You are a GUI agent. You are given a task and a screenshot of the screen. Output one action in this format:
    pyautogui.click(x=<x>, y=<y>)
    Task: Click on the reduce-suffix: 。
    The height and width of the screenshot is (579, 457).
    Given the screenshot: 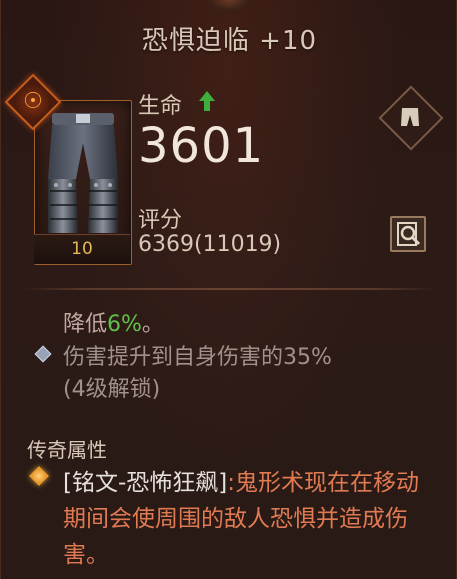 What is the action you would take?
    pyautogui.click(x=152, y=324)
    